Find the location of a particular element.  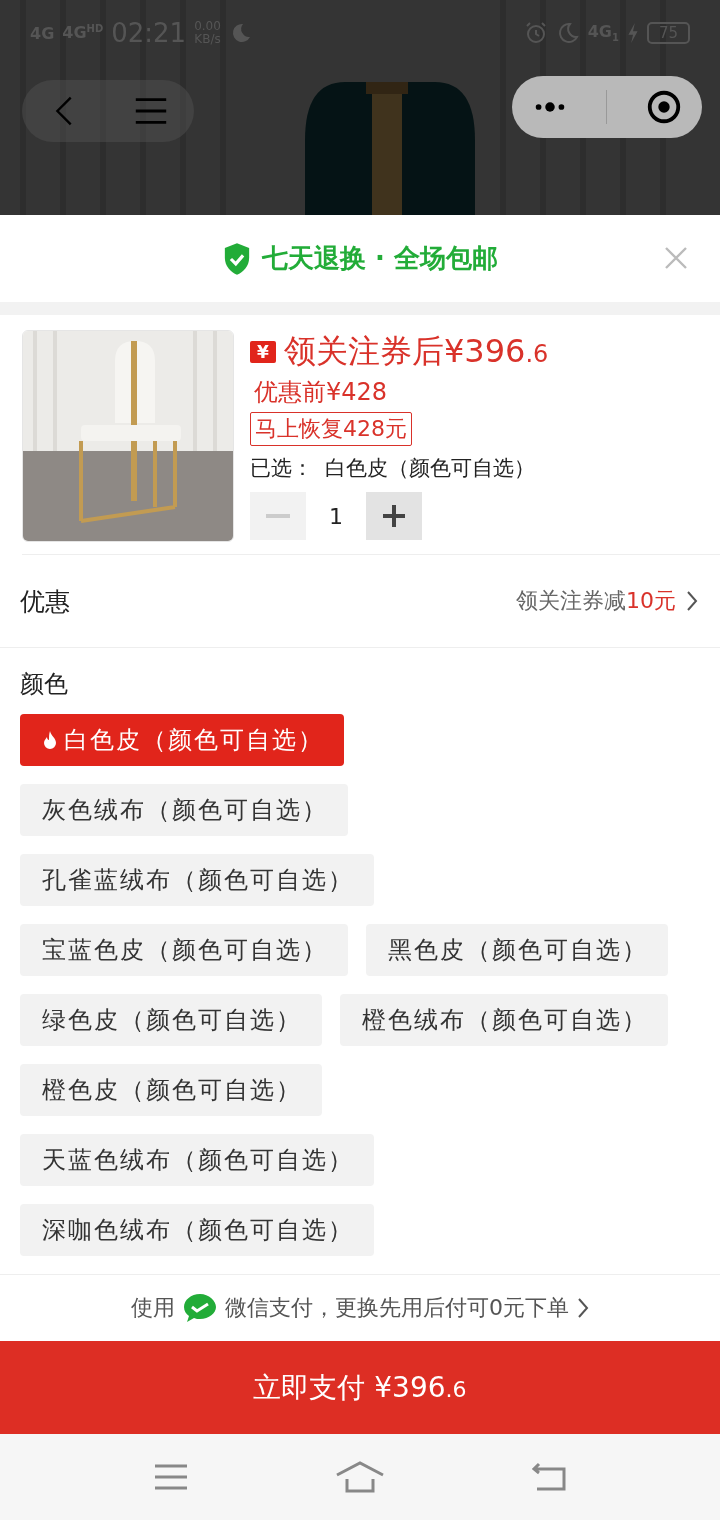

chat-check-icon is located at coordinates (200, 1308).